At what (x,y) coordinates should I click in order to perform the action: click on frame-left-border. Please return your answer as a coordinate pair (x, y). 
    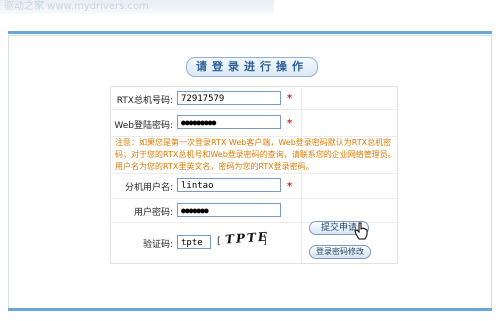
    Looking at the image, I should click on (8, 173).